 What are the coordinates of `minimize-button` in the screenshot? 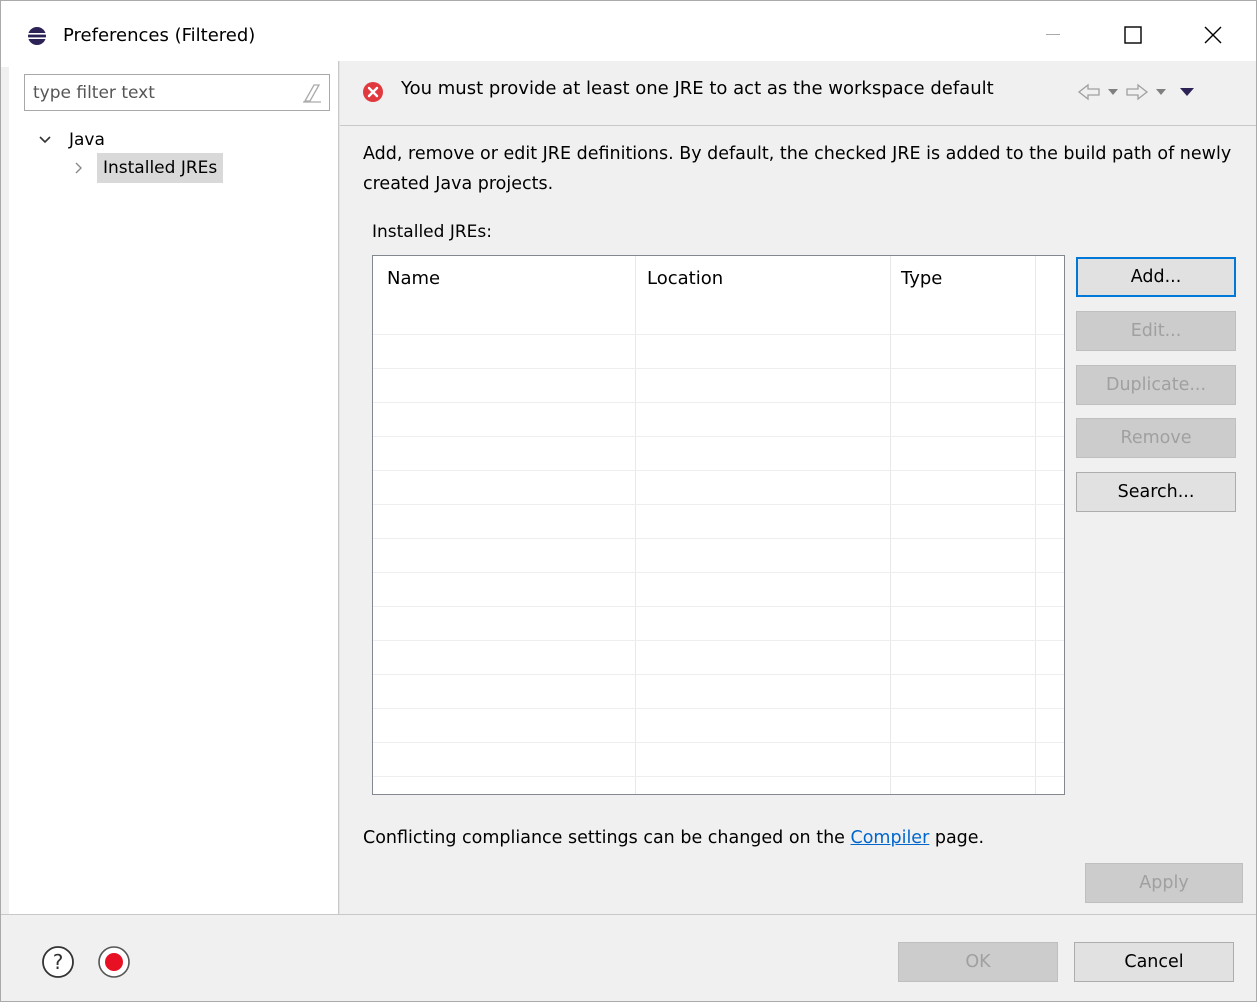 It's located at (1053, 35).